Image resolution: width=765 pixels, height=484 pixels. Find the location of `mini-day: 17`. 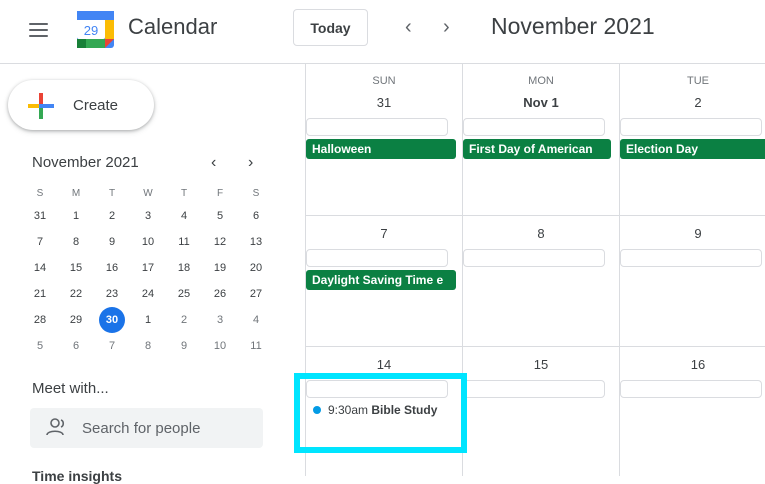

mini-day: 17 is located at coordinates (148, 268).